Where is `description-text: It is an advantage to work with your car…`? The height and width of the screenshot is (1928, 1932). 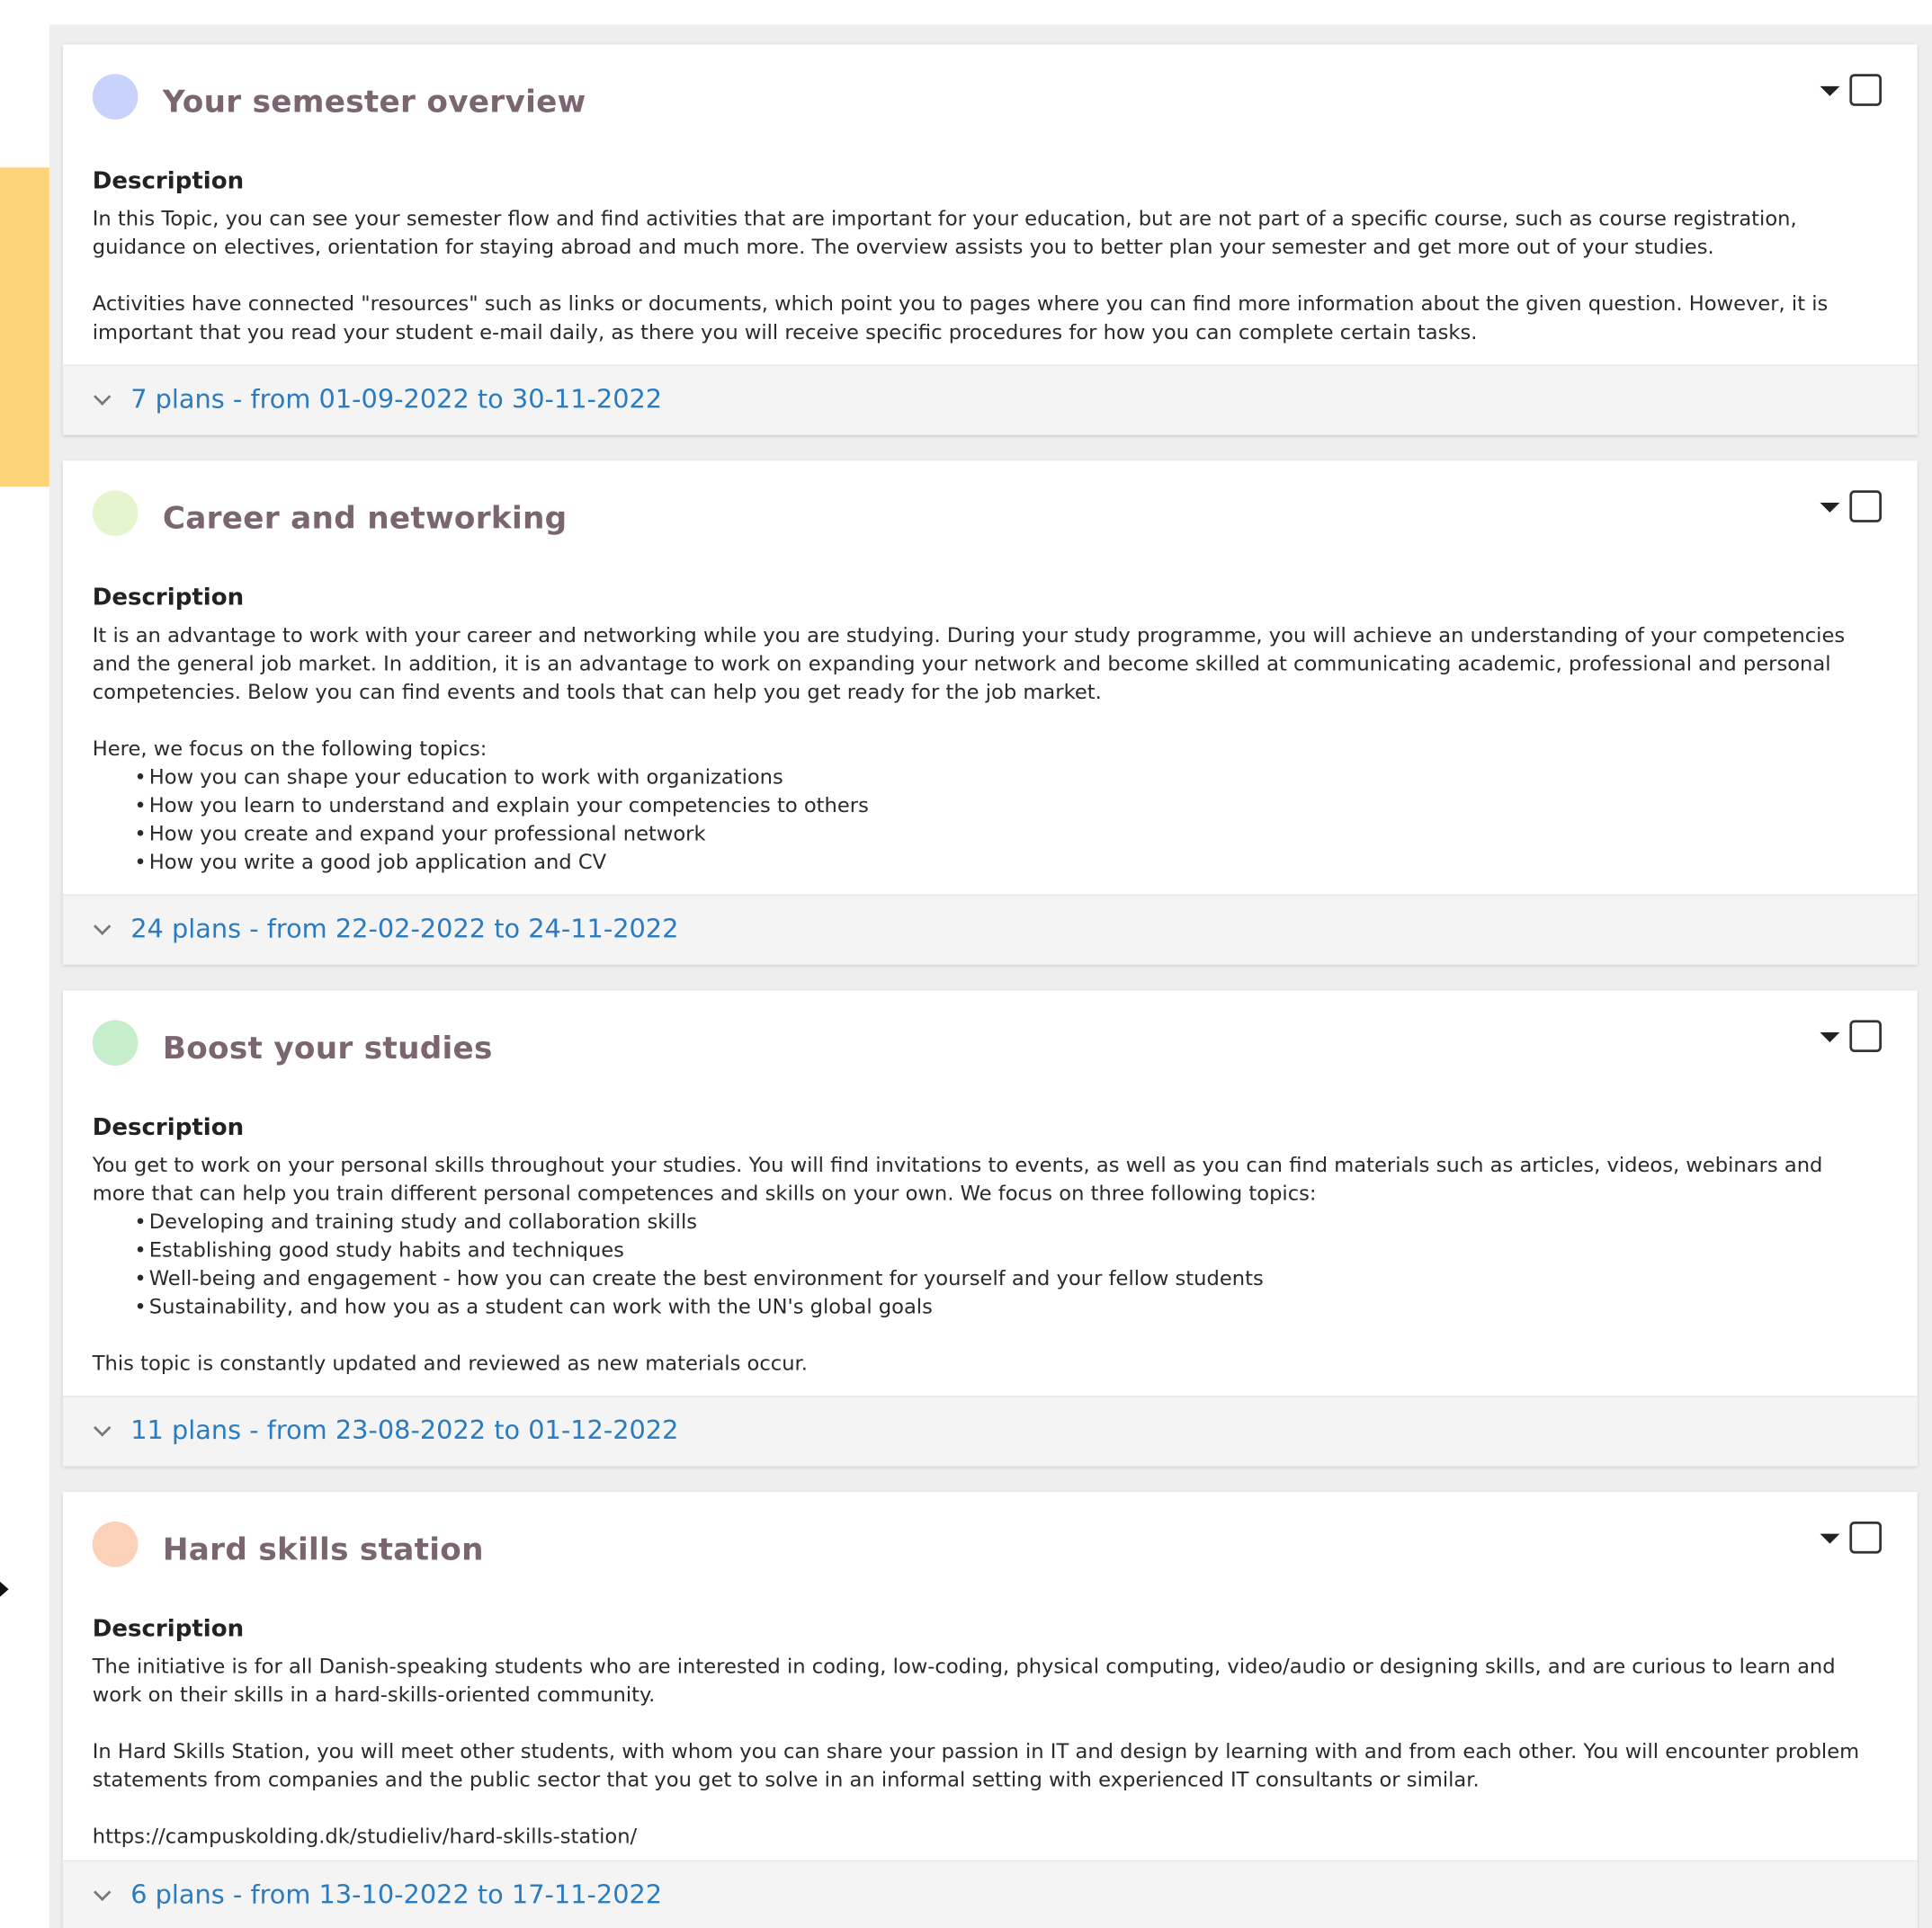
description-text: It is an advantage to work with your car… is located at coordinates (980, 748).